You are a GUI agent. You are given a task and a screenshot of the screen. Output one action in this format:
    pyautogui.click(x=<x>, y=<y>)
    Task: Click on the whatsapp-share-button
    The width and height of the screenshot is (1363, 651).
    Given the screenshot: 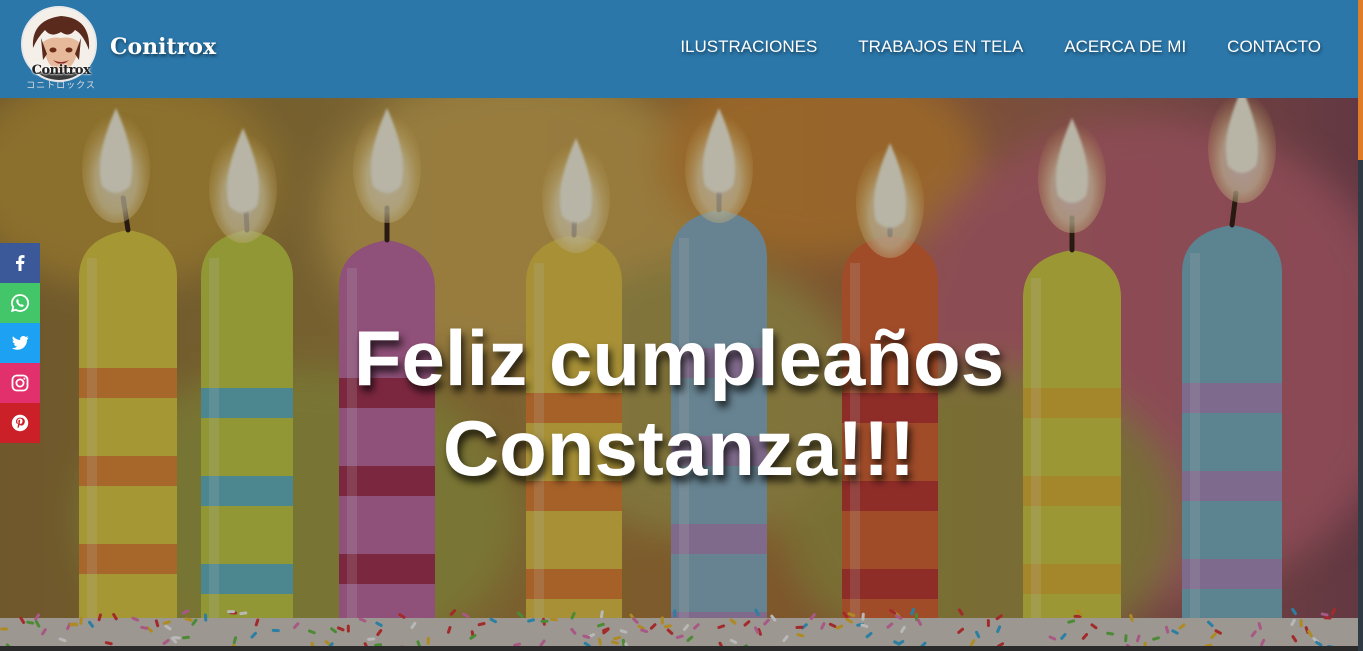 What is the action you would take?
    pyautogui.click(x=20, y=303)
    